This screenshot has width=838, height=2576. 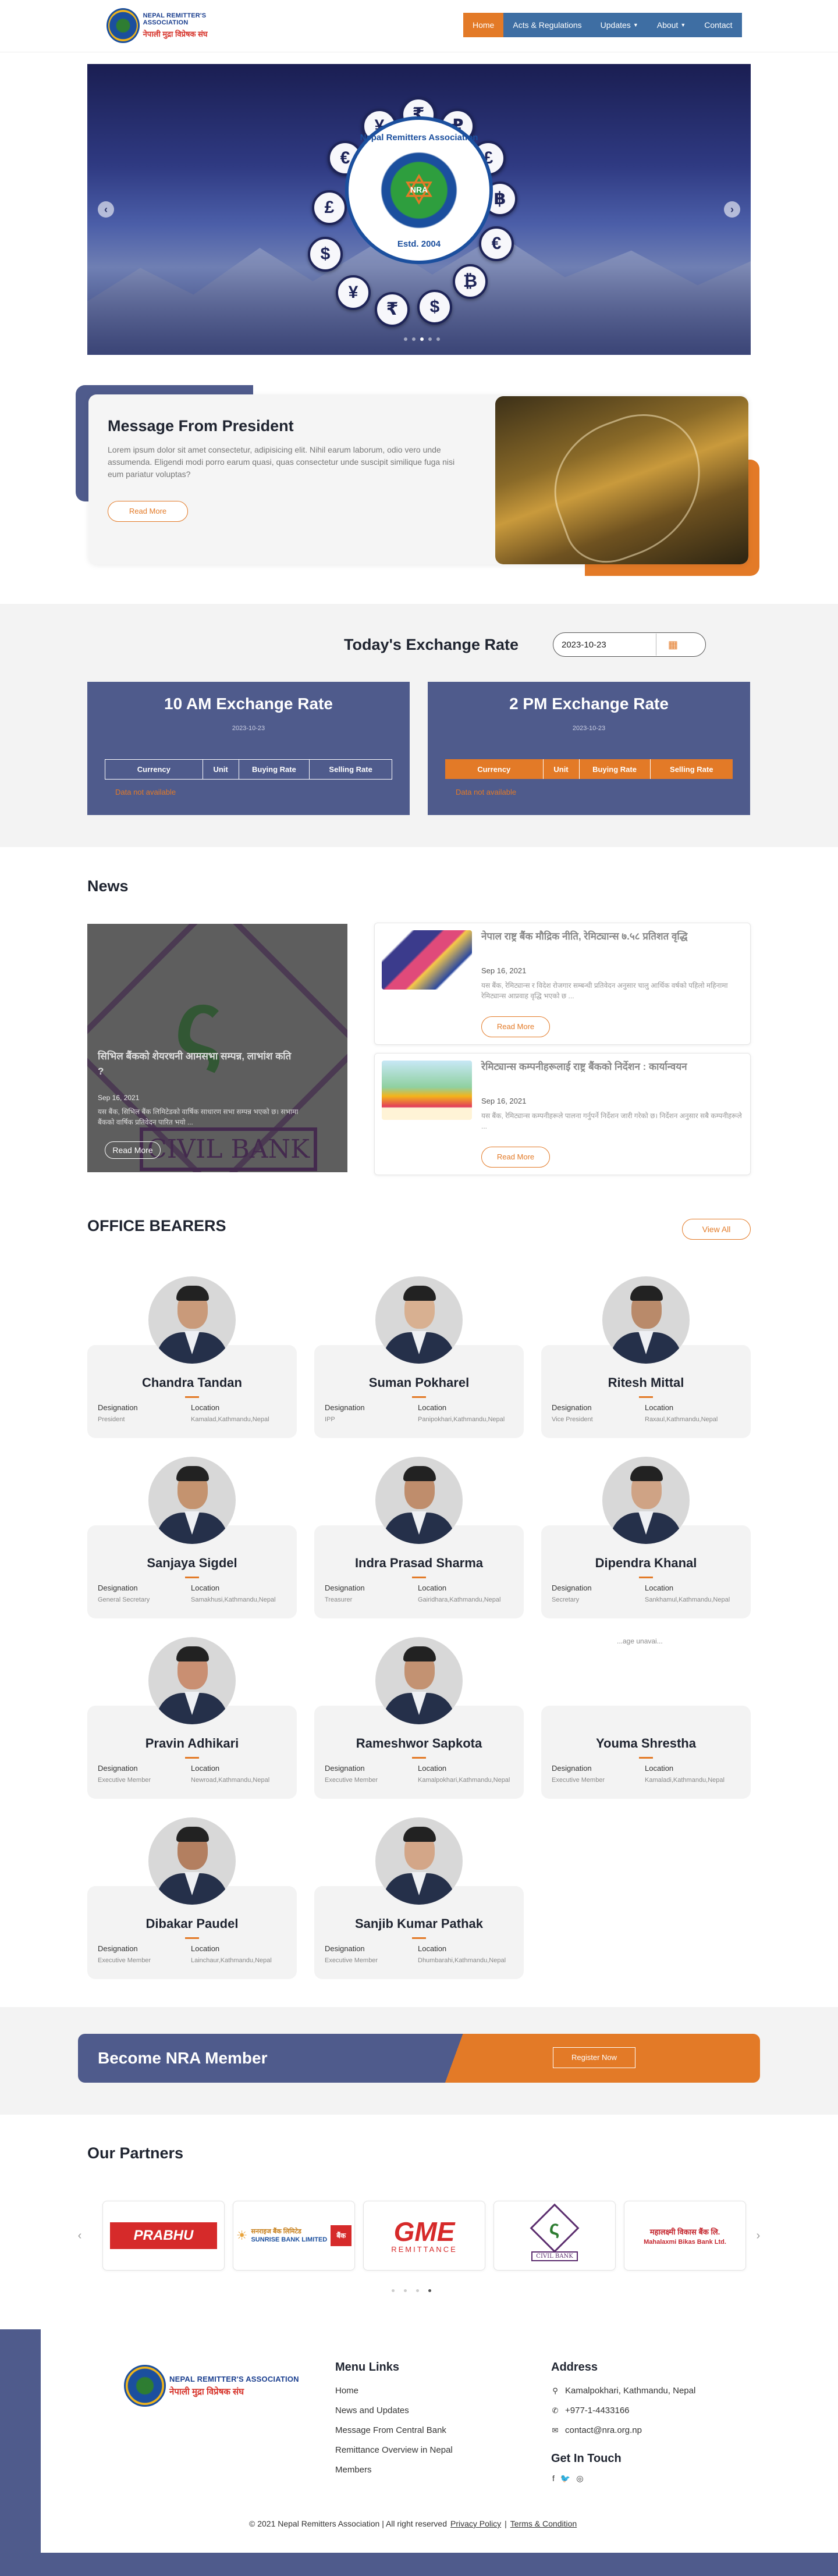 What do you see at coordinates (342, 2235) in the screenshot?
I see `sunrise-badge: बैंक` at bounding box center [342, 2235].